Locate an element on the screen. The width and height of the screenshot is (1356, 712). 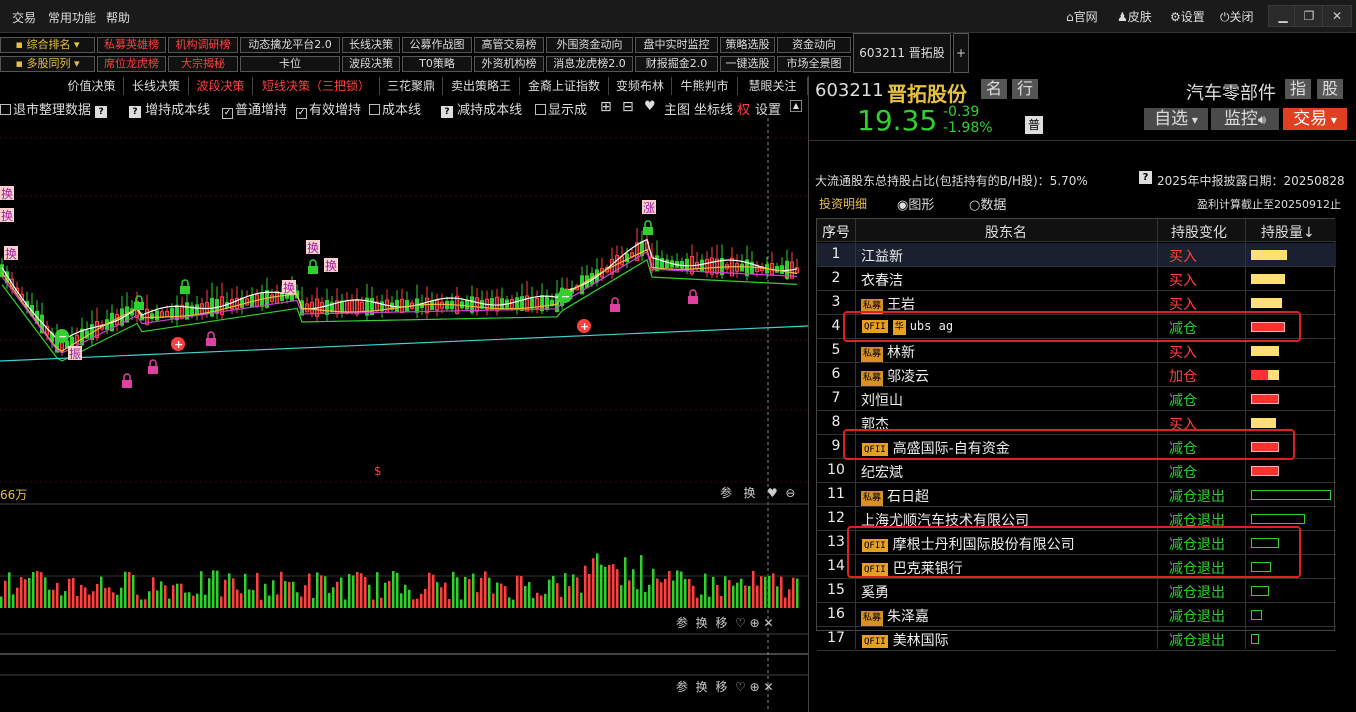
nav-nav2-10: 市场全景图 is located at coordinates (814, 64).